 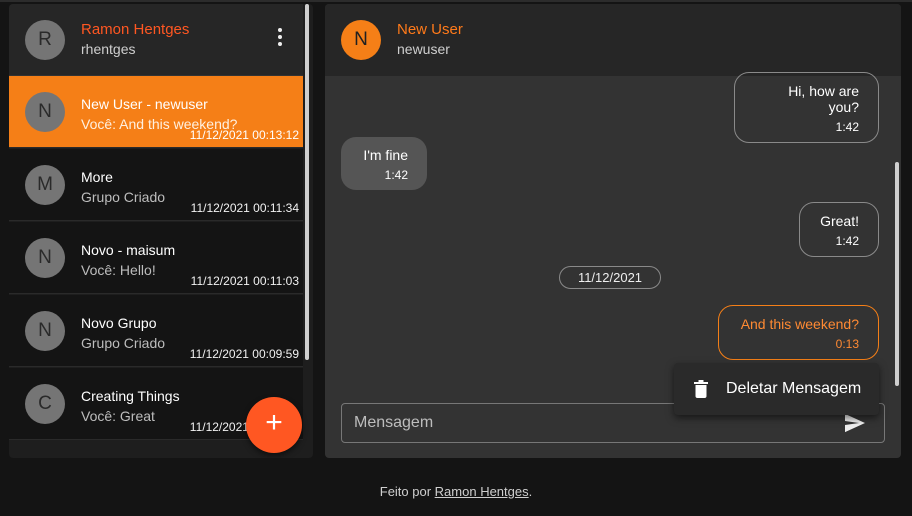 I want to click on user-avatar: R, so click(x=45, y=40).